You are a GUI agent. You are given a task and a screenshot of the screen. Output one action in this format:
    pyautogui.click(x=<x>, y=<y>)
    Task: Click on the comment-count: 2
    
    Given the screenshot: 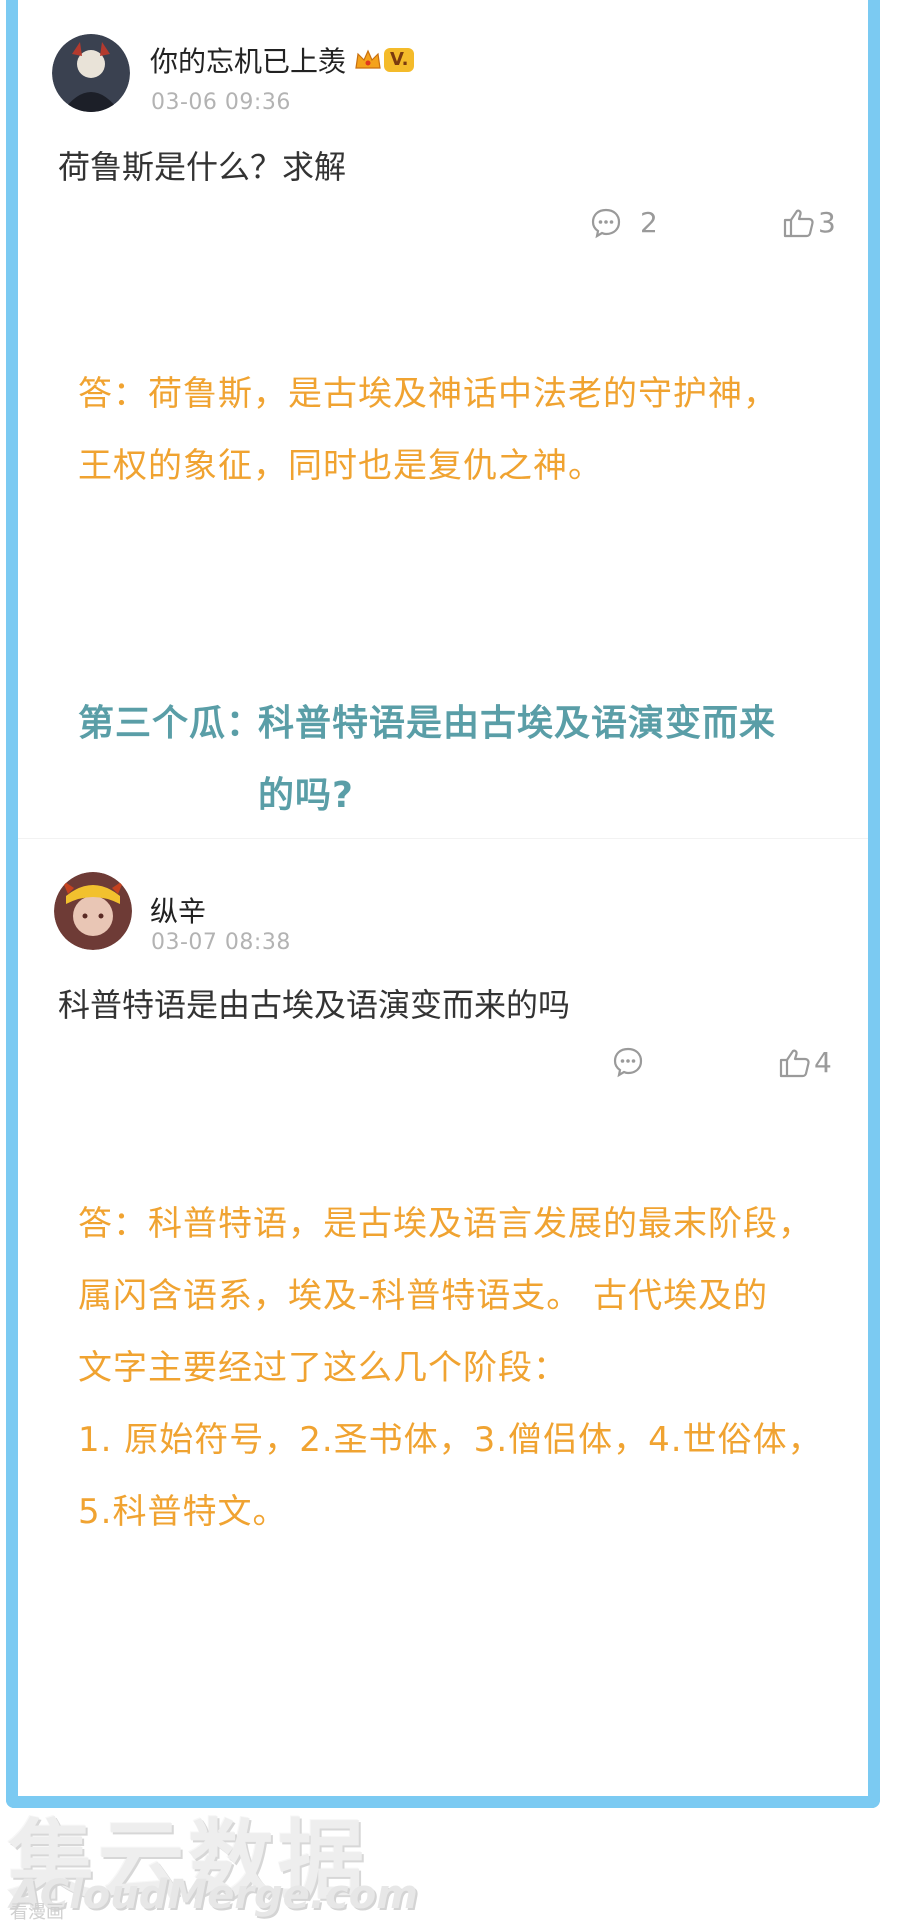 What is the action you would take?
    pyautogui.click(x=649, y=222)
    